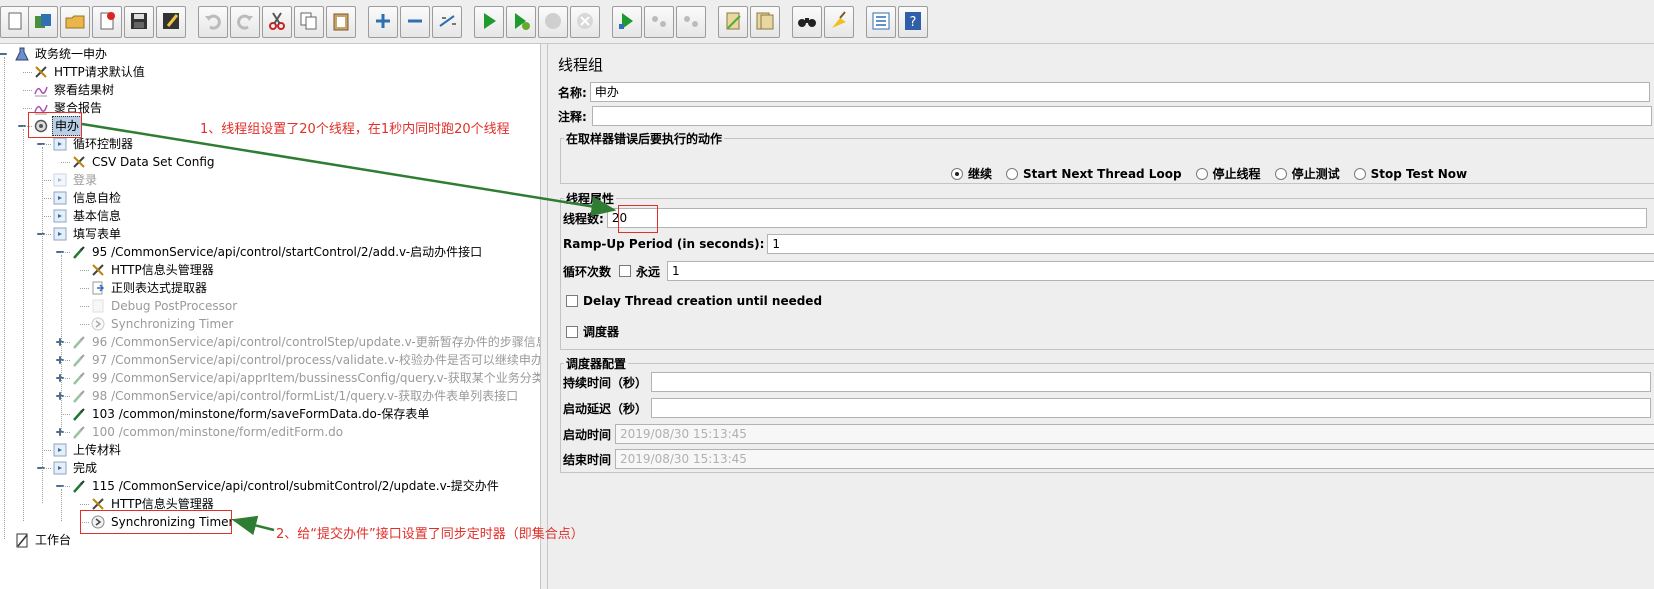  I want to click on function-helper-button, so click(881, 22).